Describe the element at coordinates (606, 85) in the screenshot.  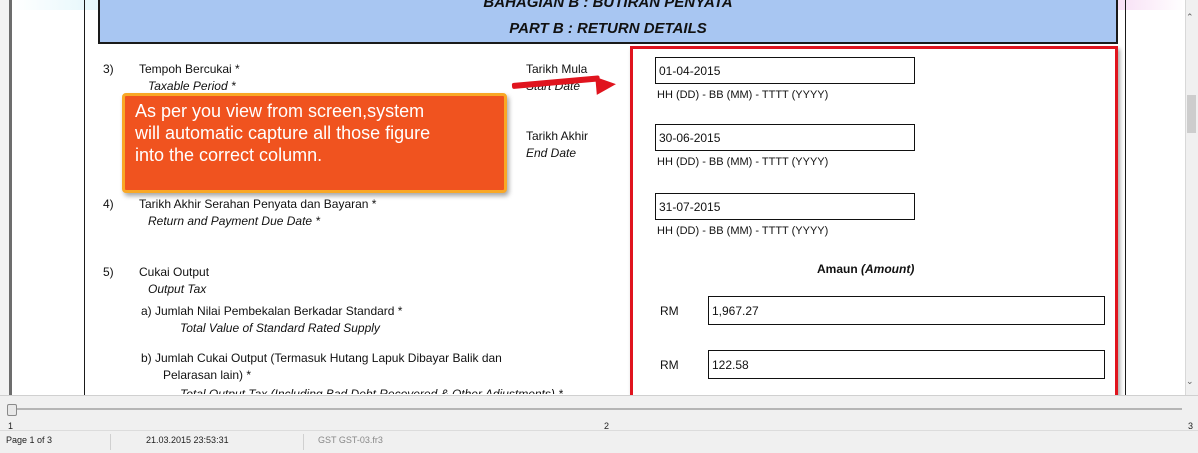
I see `annotation-arrow-head` at that location.